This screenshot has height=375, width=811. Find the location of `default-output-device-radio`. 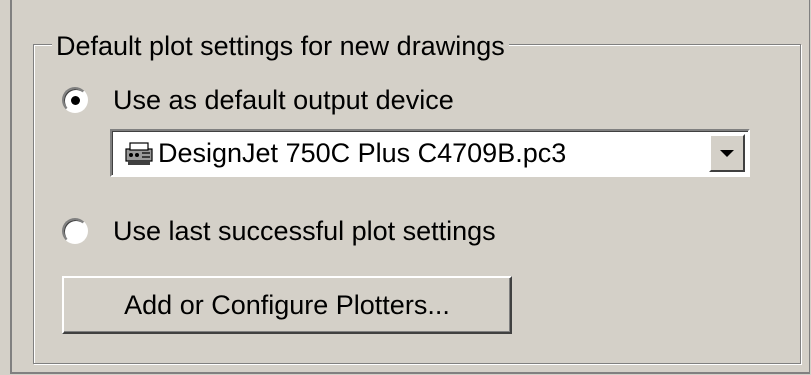

default-output-device-radio is located at coordinates (75, 100).